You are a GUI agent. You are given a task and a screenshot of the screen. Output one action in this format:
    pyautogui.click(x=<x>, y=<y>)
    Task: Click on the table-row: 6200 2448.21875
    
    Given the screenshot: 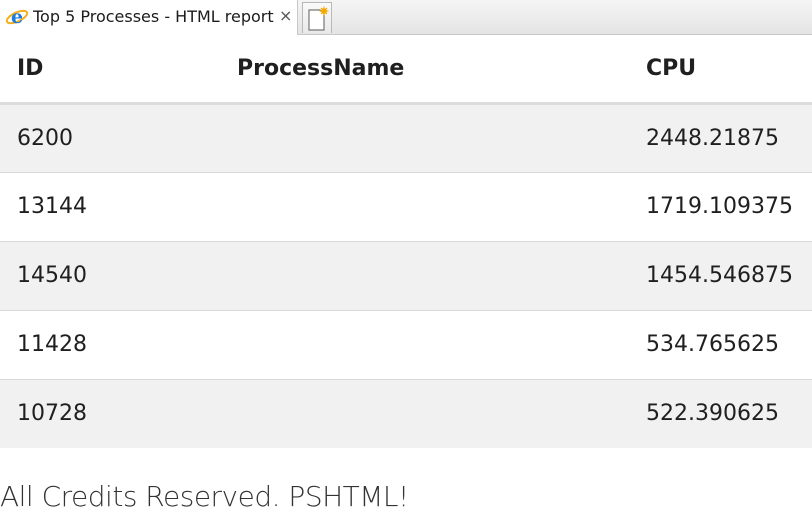 What is the action you would take?
    pyautogui.click(x=406, y=138)
    